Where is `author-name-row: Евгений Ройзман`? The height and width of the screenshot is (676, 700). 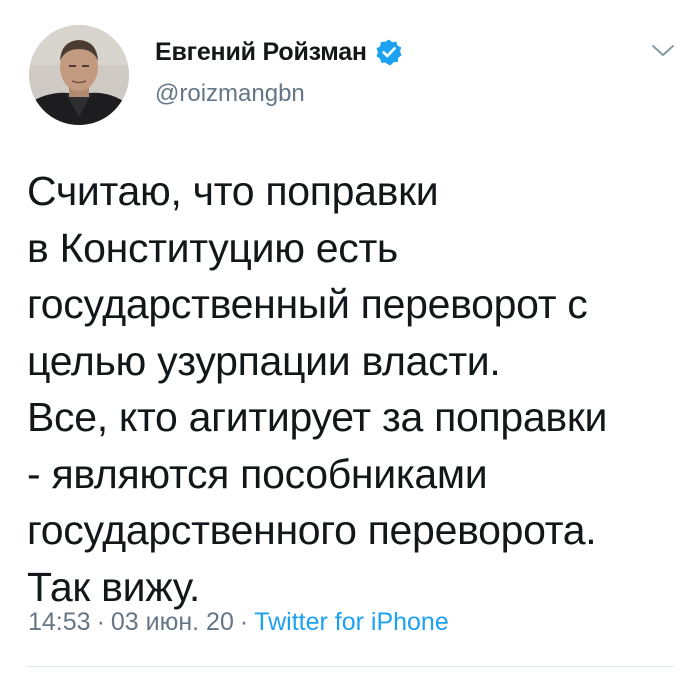 author-name-row: Евгений Ройзман is located at coordinates (279, 52).